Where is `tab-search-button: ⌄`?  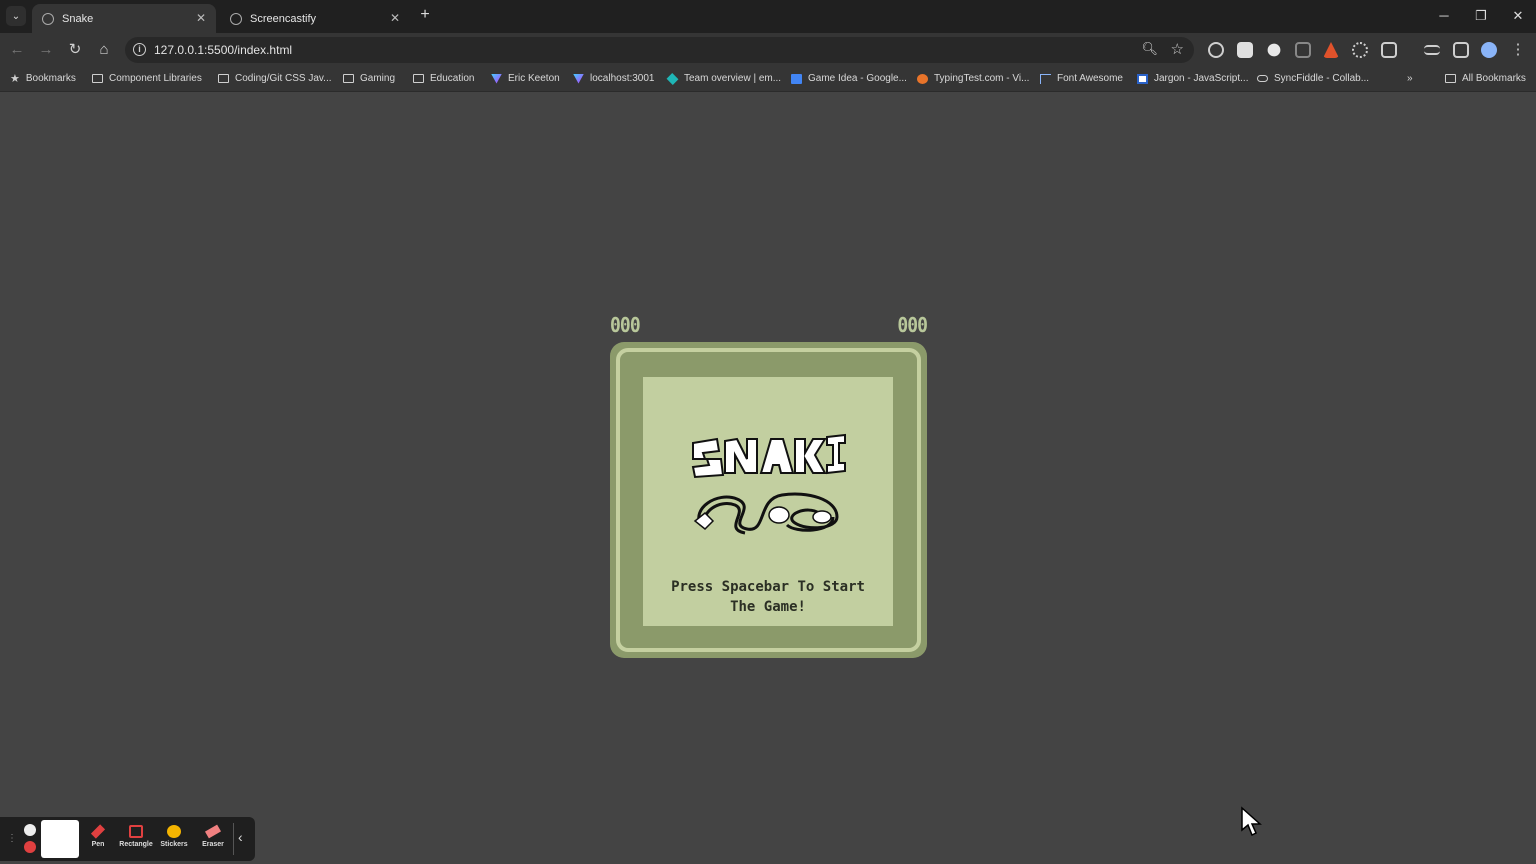
tab-search-button: ⌄ is located at coordinates (16, 16).